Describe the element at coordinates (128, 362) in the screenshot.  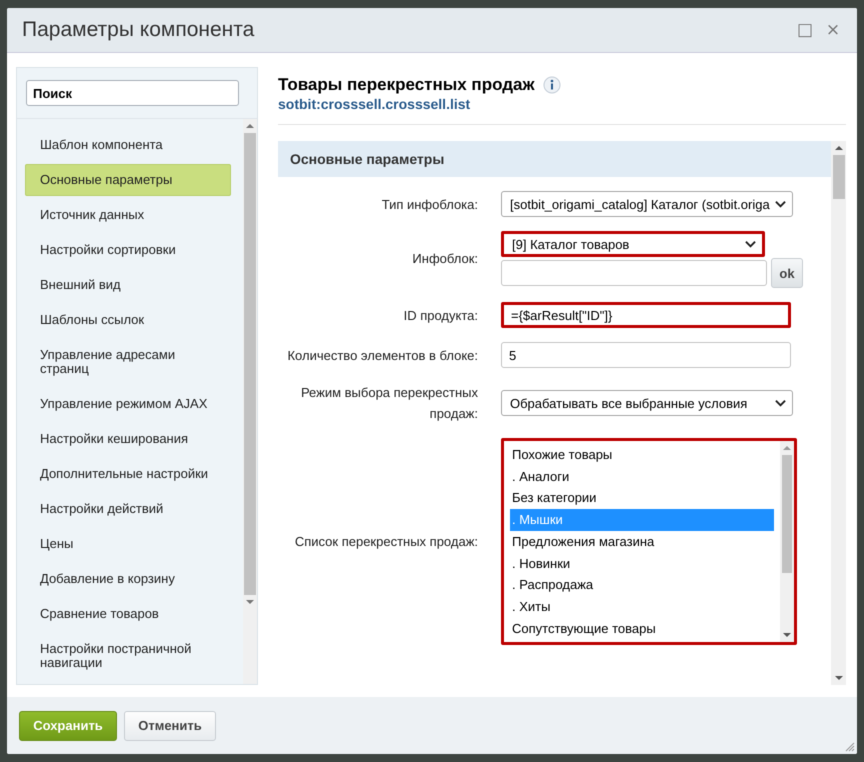
I see `sidebar-item: Управление адресами страниц` at that location.